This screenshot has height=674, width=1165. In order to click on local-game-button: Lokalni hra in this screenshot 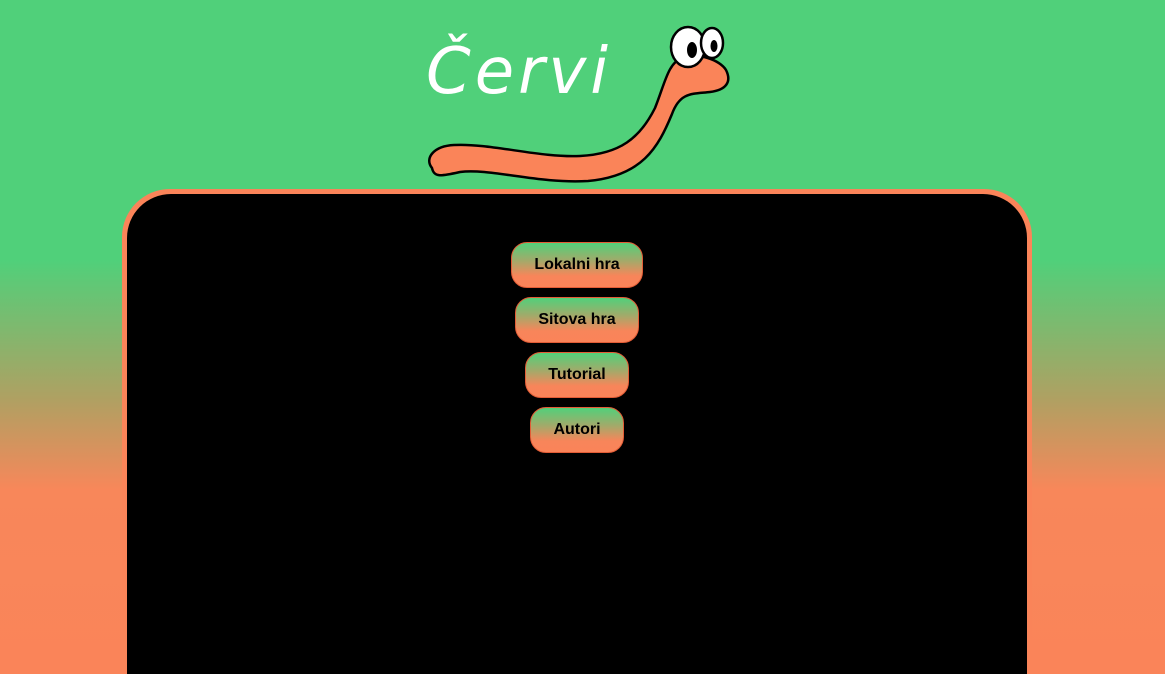, I will do `click(577, 265)`.